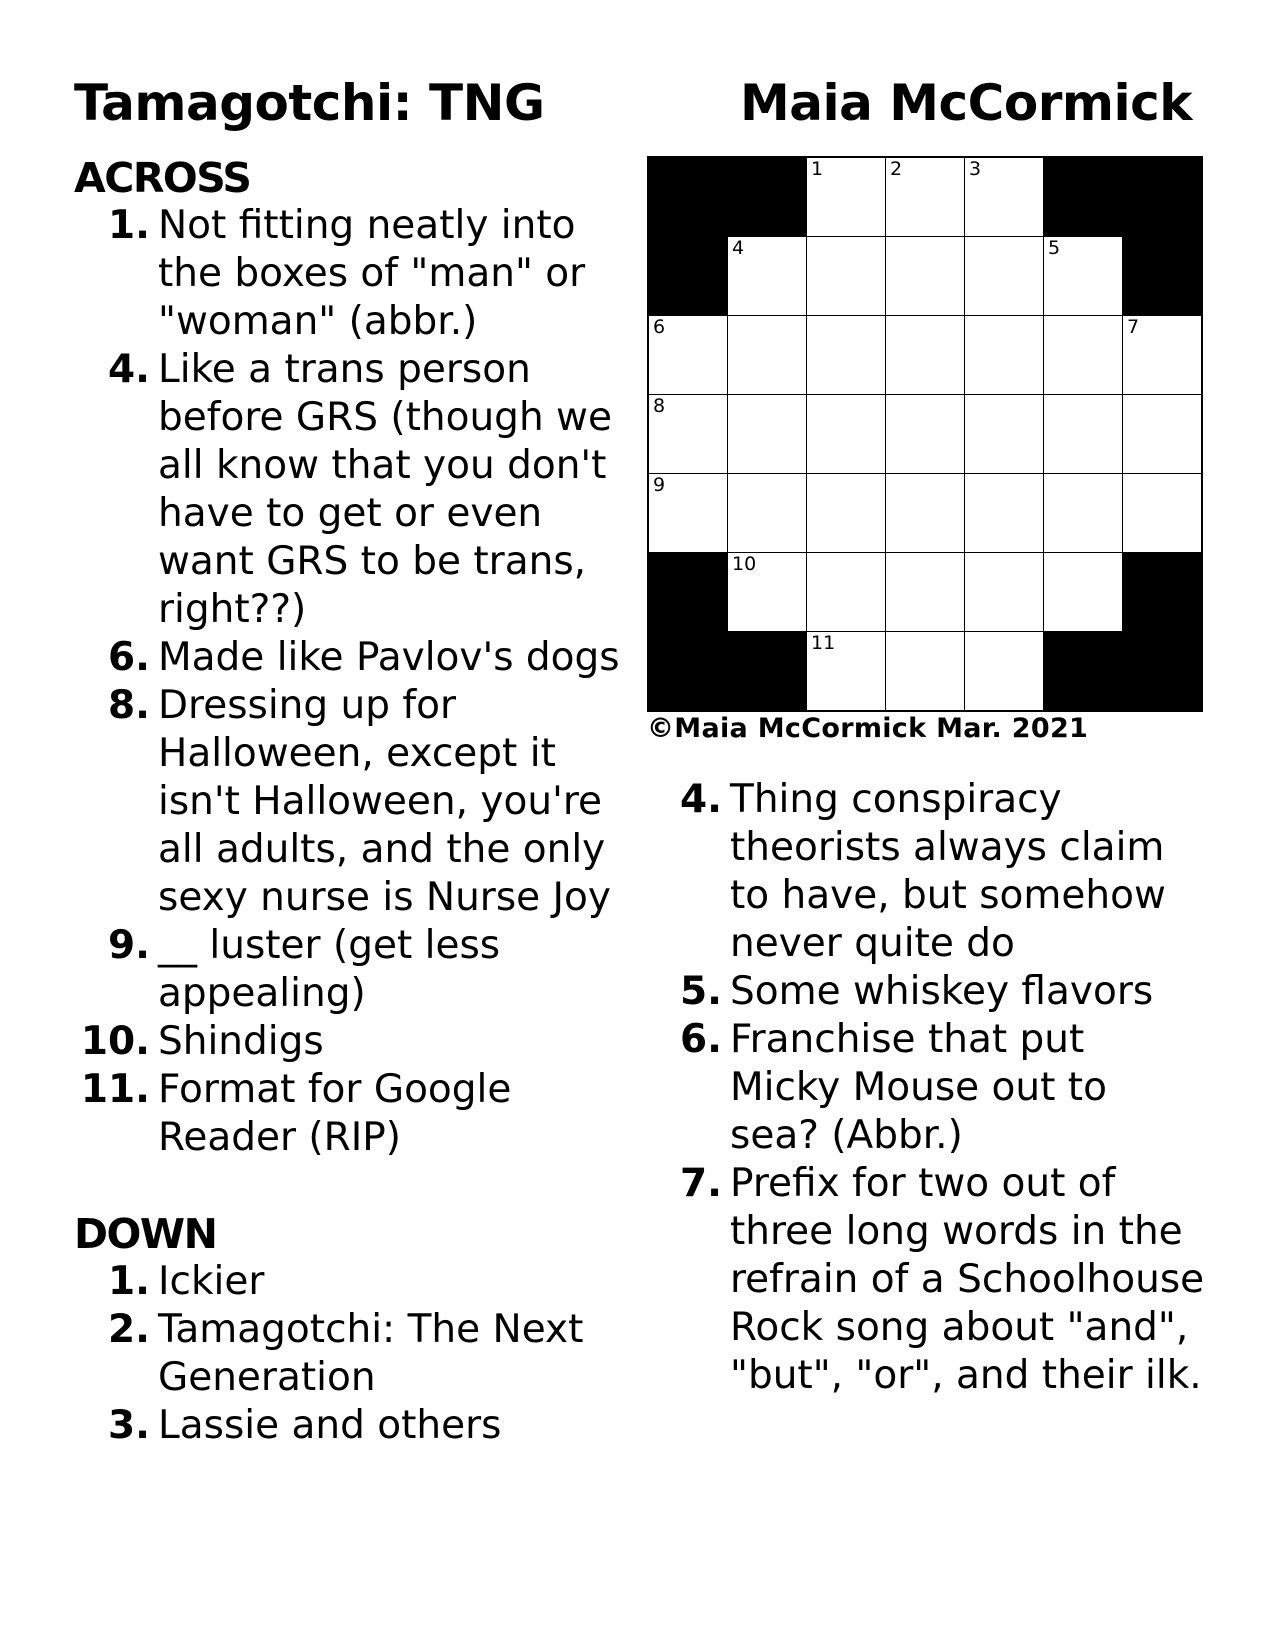  I want to click on clue-text: Tamagotchi: The Next Generation, so click(371, 1353).